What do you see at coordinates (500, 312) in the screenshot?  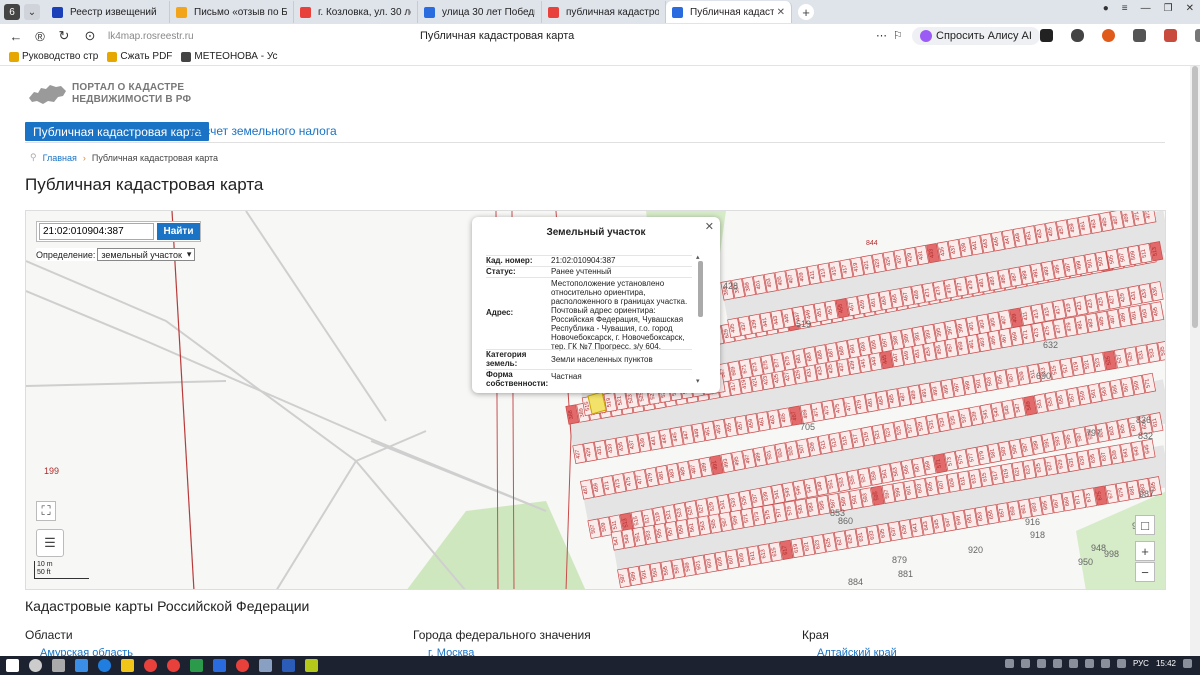 I see `popup-row-key: Адрес:` at bounding box center [500, 312].